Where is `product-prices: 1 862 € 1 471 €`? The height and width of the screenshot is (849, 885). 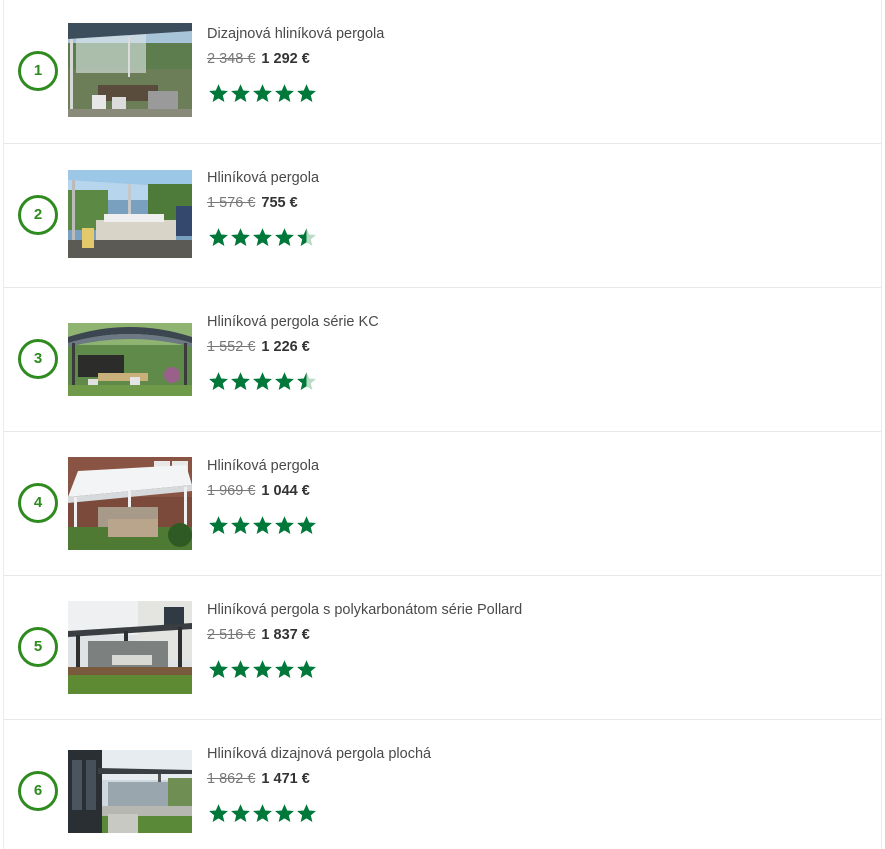
product-prices: 1 862 € 1 471 € is located at coordinates (258, 779).